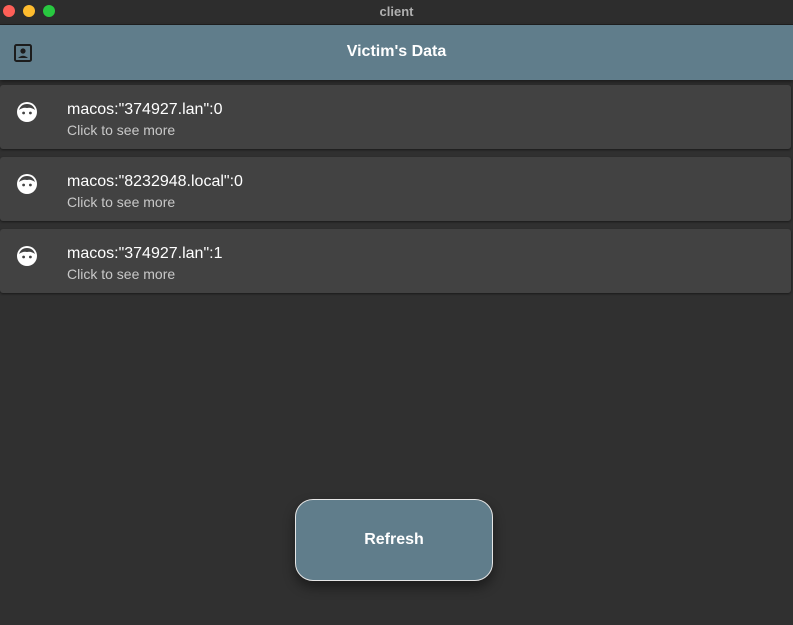 This screenshot has width=793, height=625. I want to click on victim-id: macos:"374927.lan":1, so click(145, 253).